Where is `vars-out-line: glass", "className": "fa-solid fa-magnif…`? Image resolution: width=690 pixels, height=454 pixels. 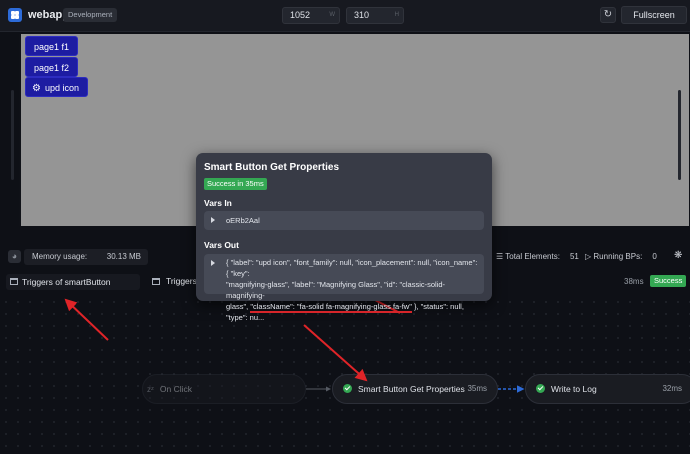 vars-out-line: glass", "className": "fa-solid fa-magnif… is located at coordinates (352, 312).